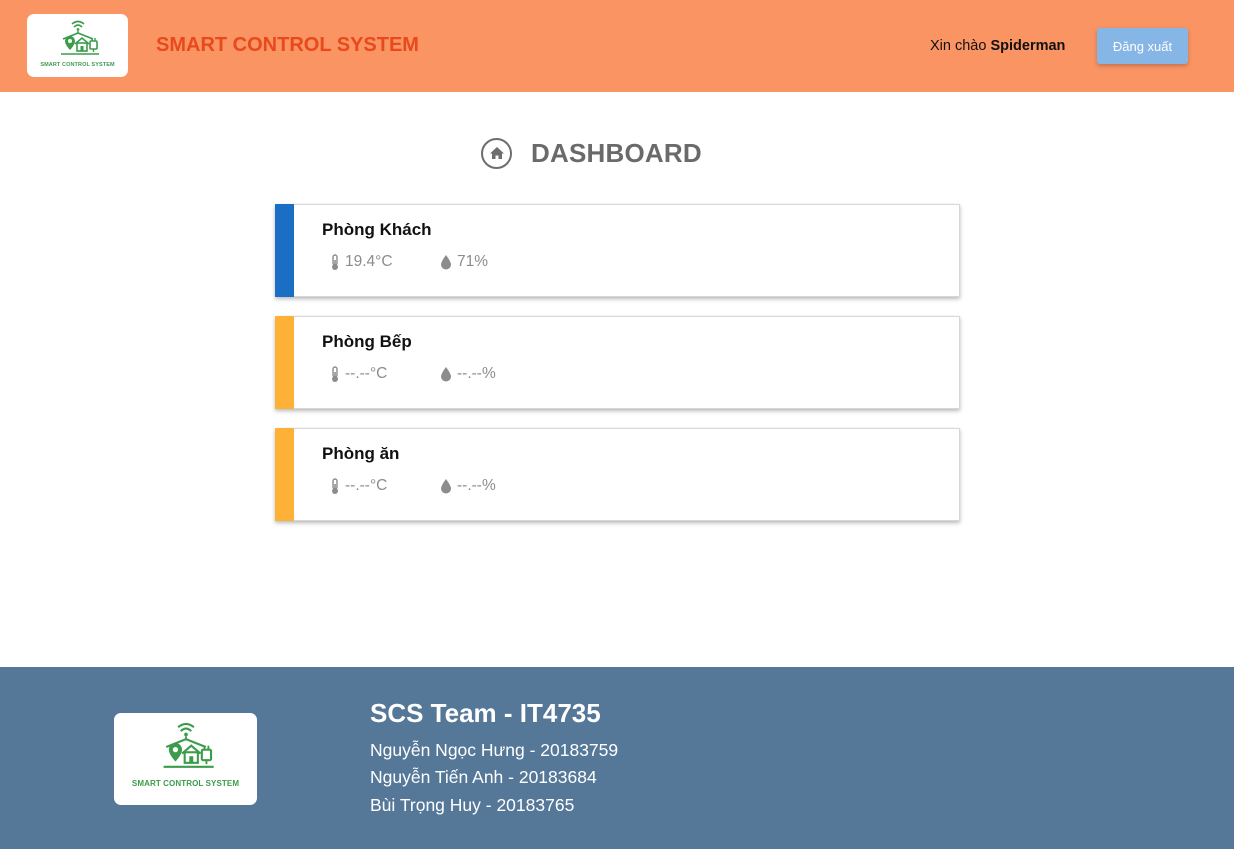  Describe the element at coordinates (1142, 46) in the screenshot. I see `logout-button: Đăng xuất` at that location.